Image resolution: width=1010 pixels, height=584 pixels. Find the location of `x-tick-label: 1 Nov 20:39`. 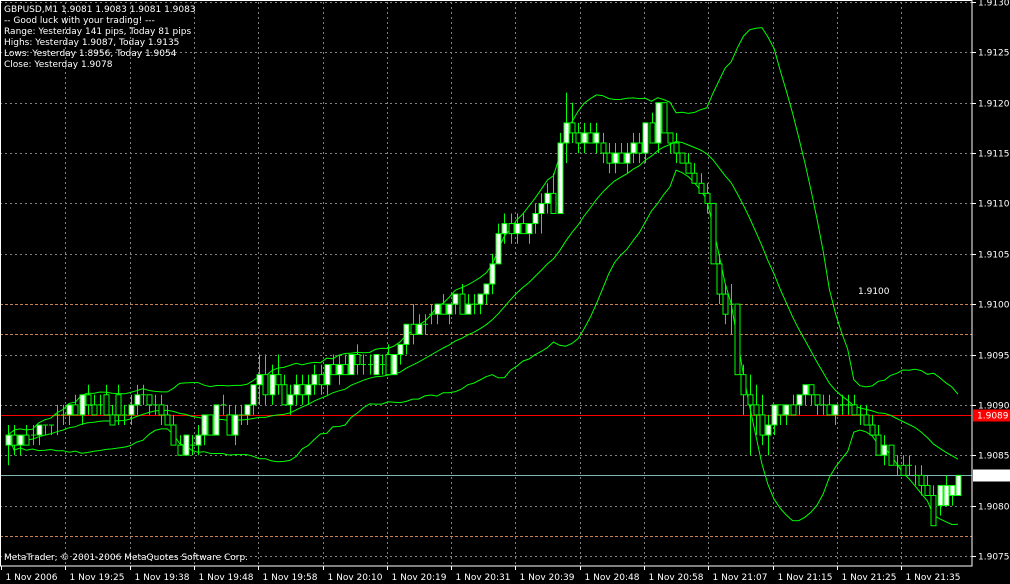

x-tick-label: 1 Nov 20:39 is located at coordinates (547, 578).